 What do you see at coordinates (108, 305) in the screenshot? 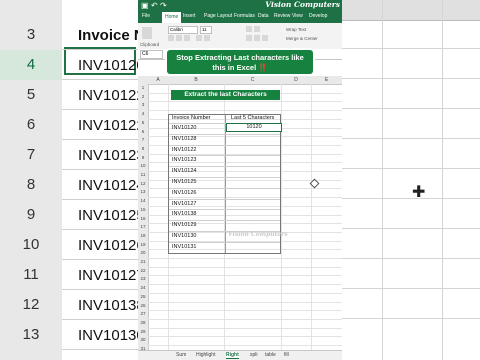
I see `background-cell-text: INV10138` at bounding box center [108, 305].